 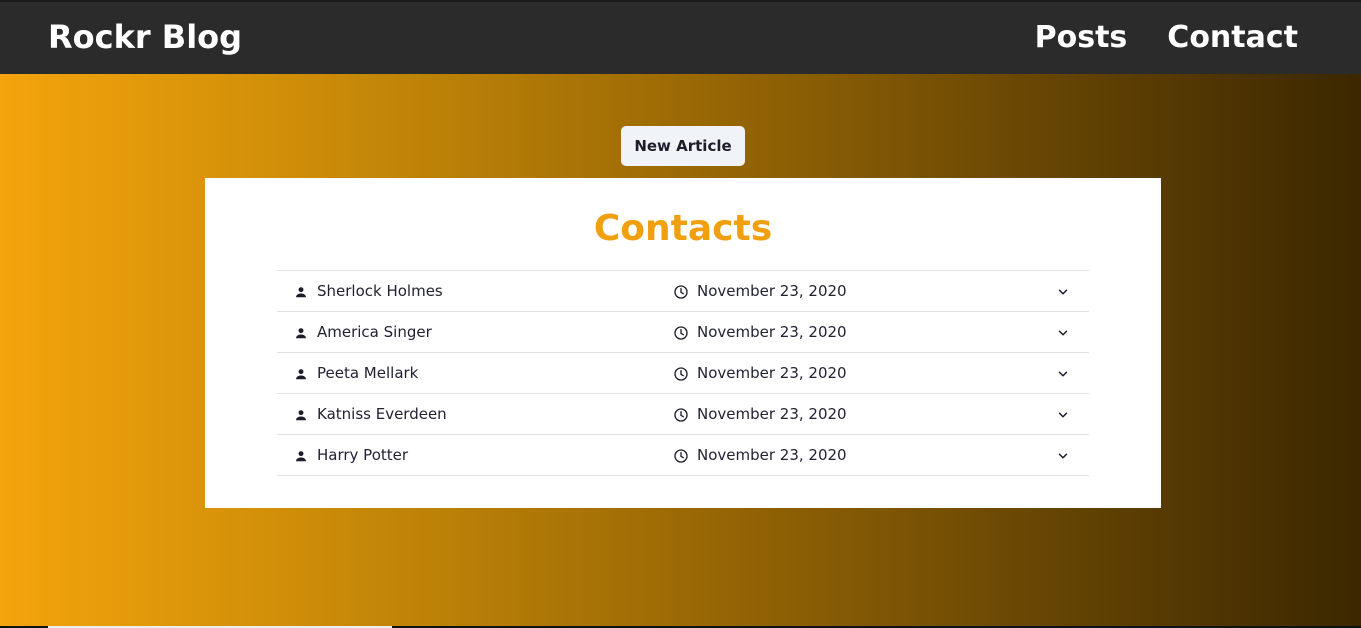 I want to click on main-nav: Posts Contact, so click(x=1166, y=37).